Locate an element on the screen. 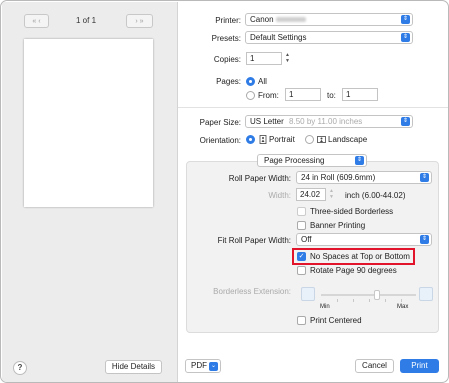  pages-label: Pages: is located at coordinates (228, 81).